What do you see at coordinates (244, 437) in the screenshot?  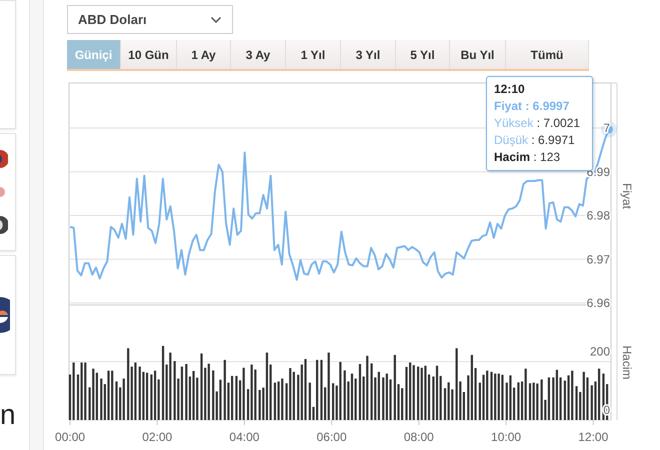 I see `axis-label: 04:00` at bounding box center [244, 437].